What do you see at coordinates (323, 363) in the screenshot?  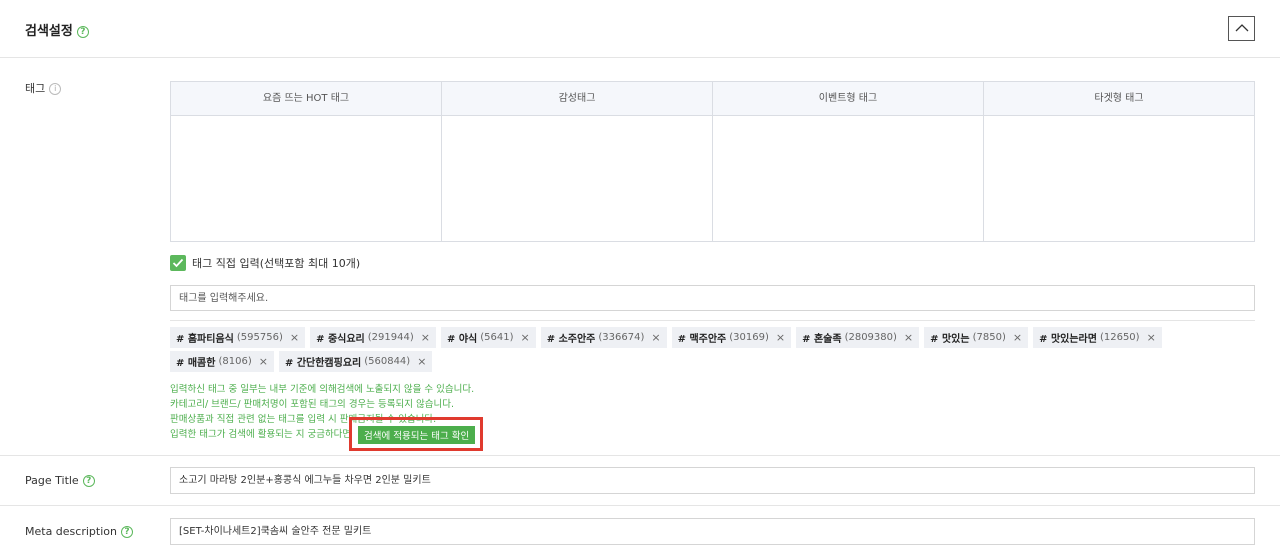 I see `tag-chip-name: # 간단한캠핑요리` at bounding box center [323, 363].